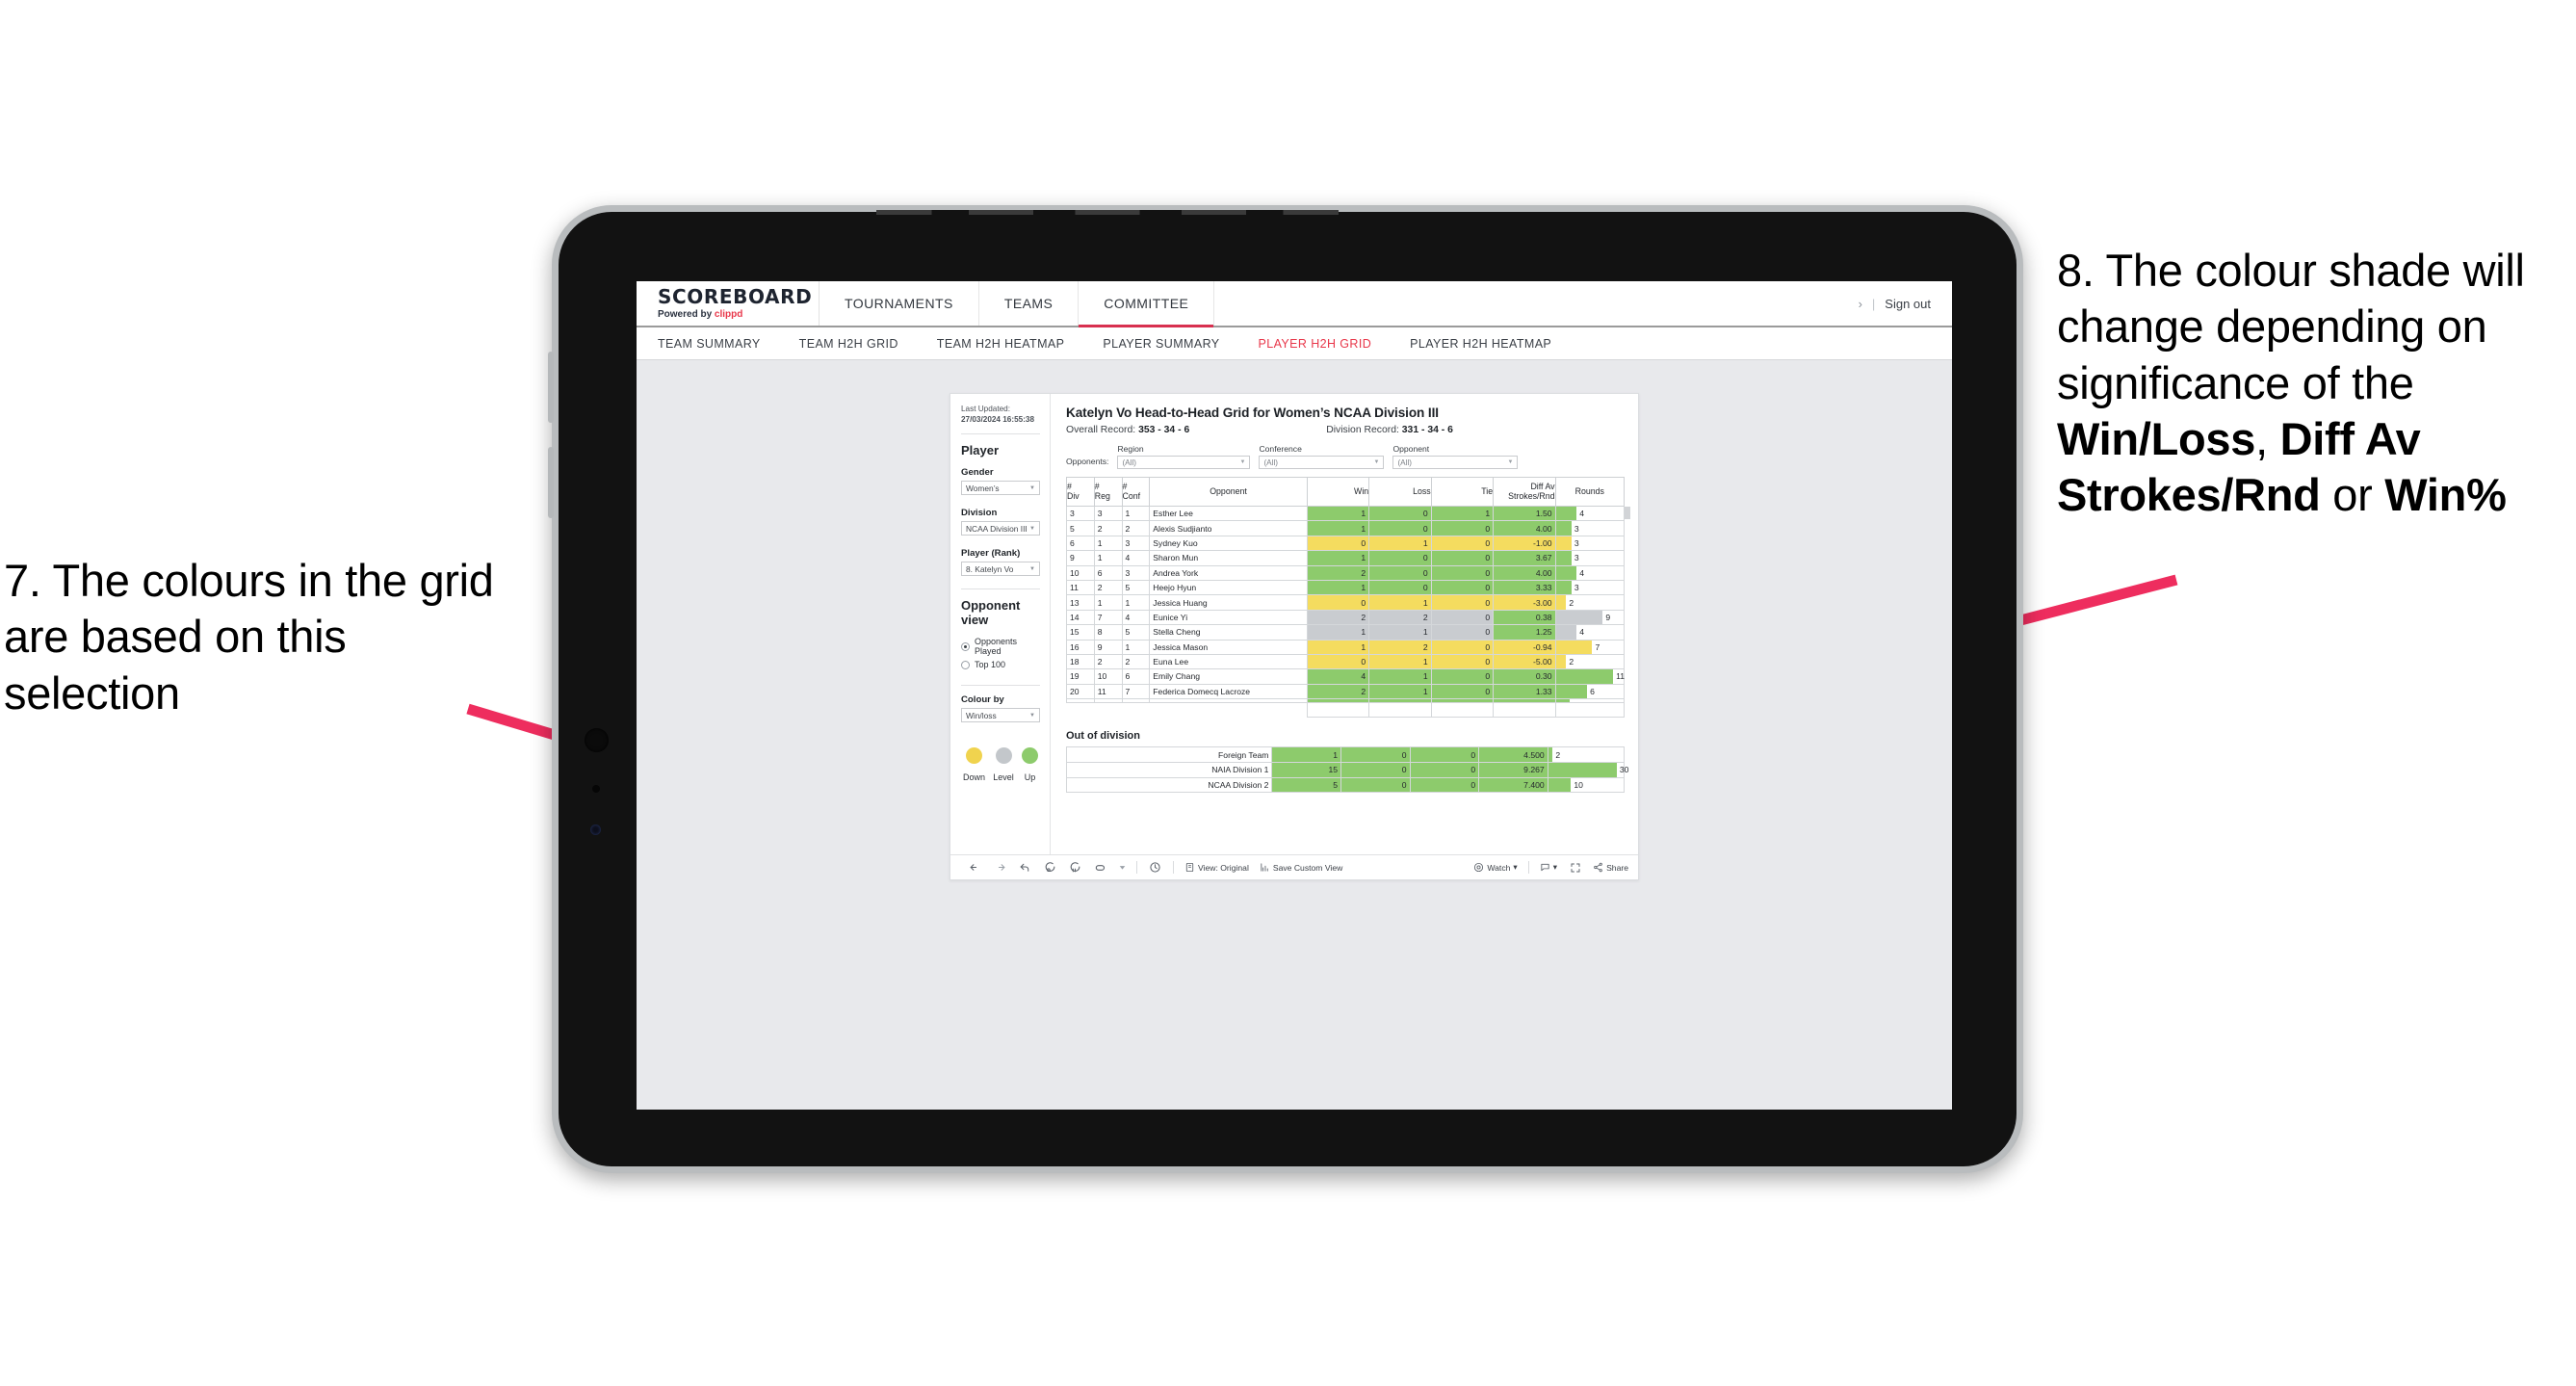 The width and height of the screenshot is (2576, 1386). What do you see at coordinates (1346, 691) in the screenshot?
I see `table-row: 20 11 7 Federica Domecq Lacroze 2 1 0 1.33 6` at bounding box center [1346, 691].